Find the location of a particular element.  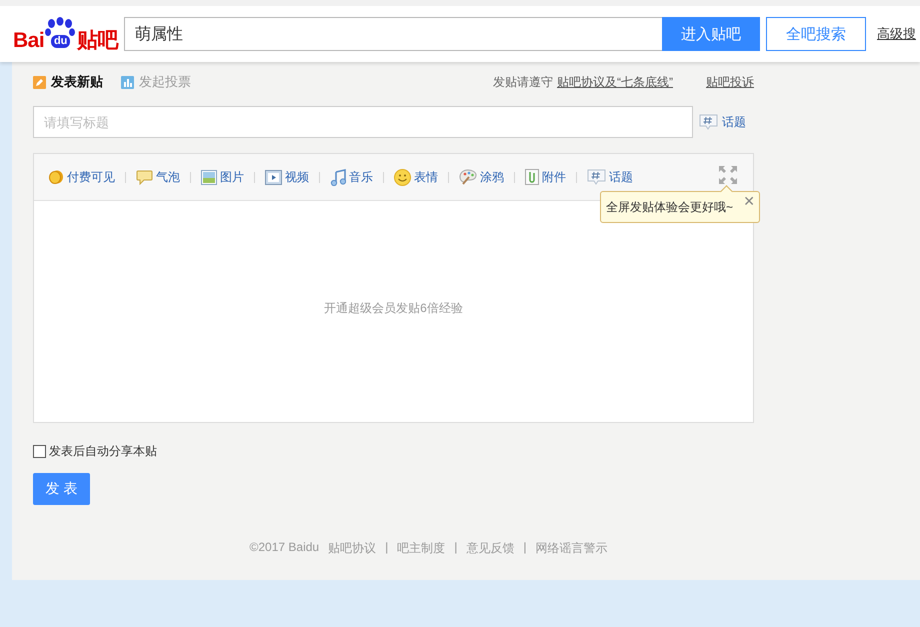

logo-text: du is located at coordinates (60, 41).